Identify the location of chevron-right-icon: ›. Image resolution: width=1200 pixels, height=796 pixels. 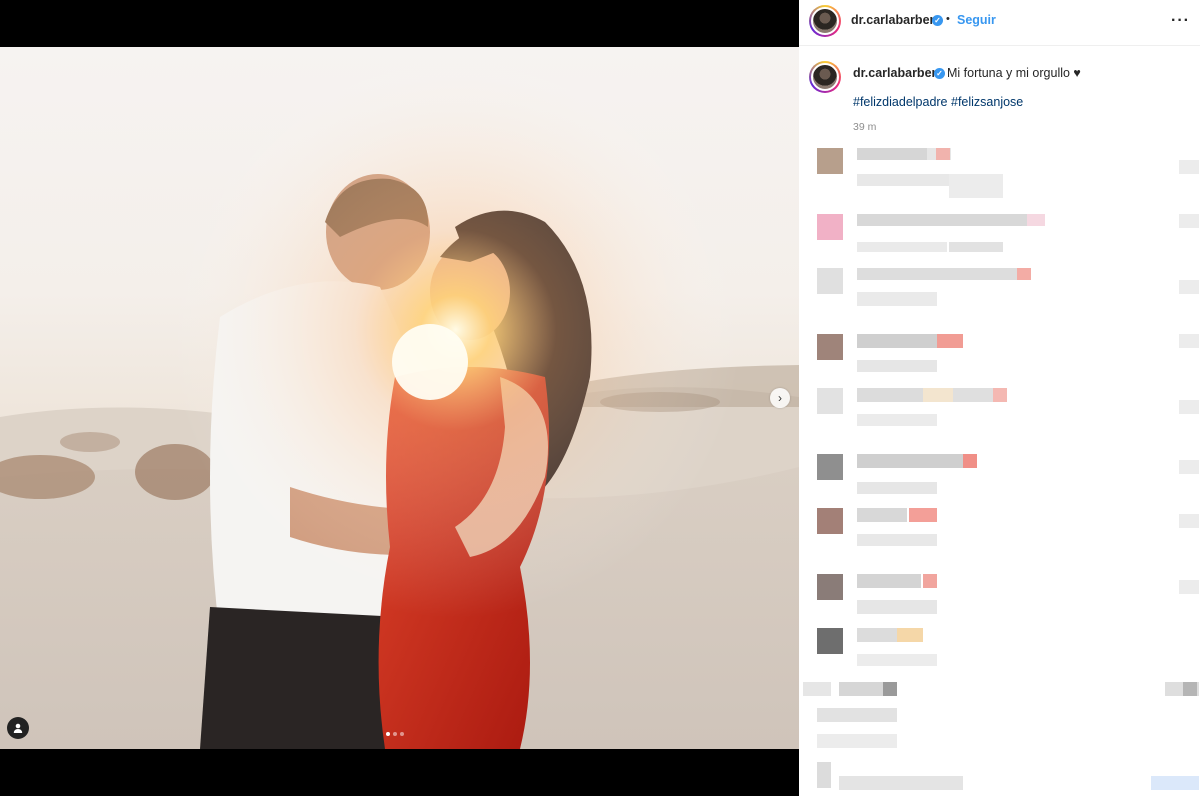
(780, 398).